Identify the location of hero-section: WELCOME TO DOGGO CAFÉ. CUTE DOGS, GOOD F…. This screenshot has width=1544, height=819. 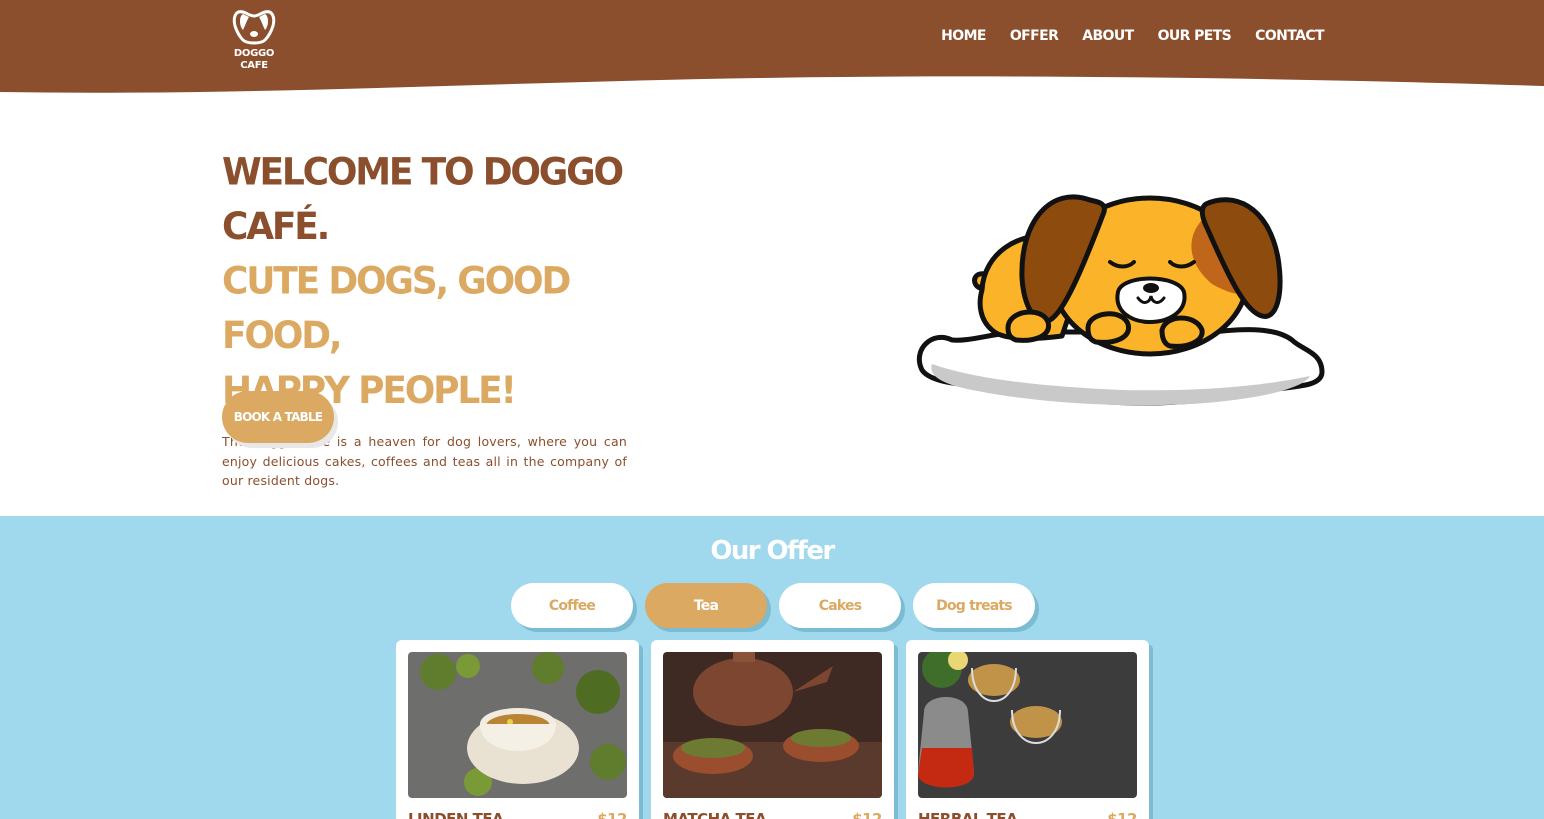
(432, 321).